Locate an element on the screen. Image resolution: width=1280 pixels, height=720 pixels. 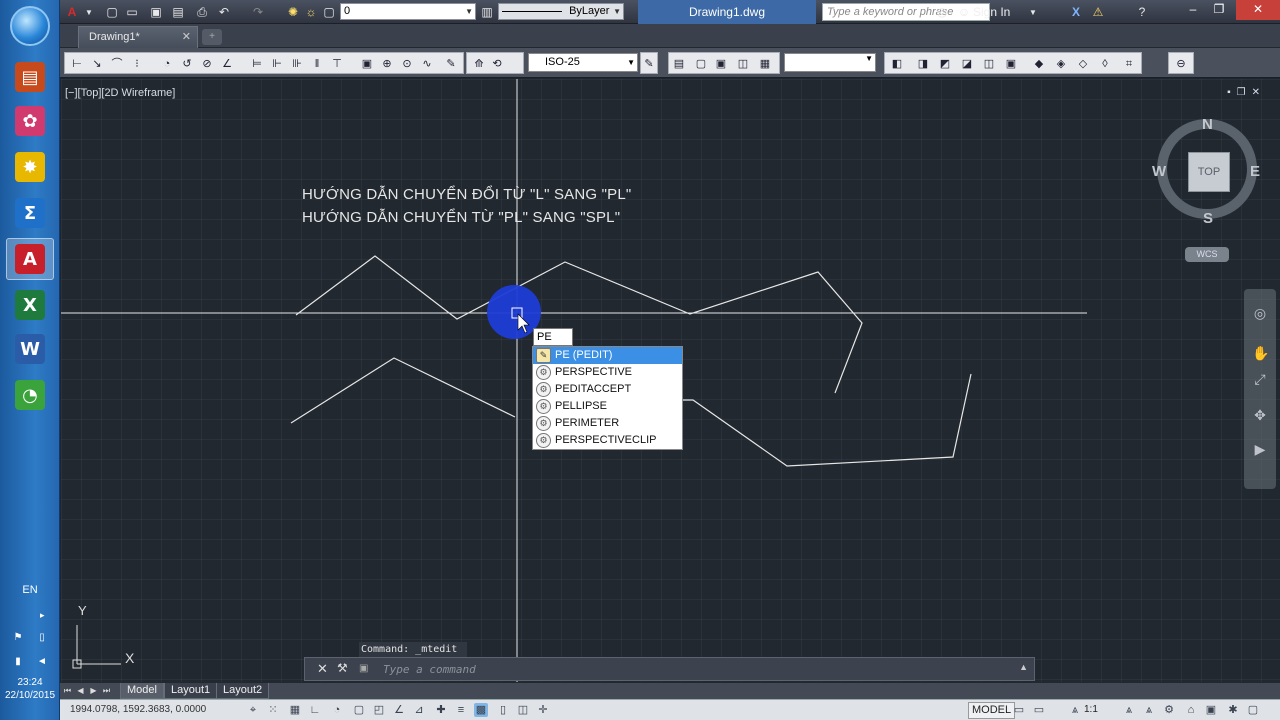
sign-in-arrow-icon: ▼ is located at coordinates (1033, 12).